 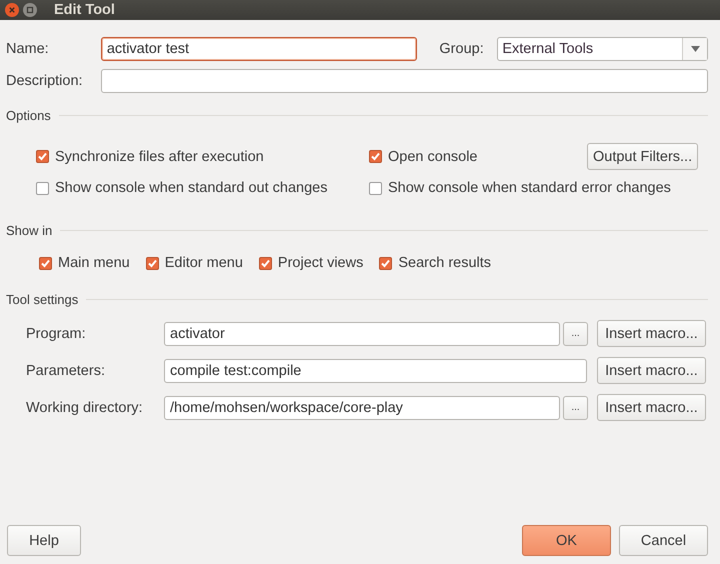 I want to click on checkbox-label: Editor menu, so click(x=203, y=263).